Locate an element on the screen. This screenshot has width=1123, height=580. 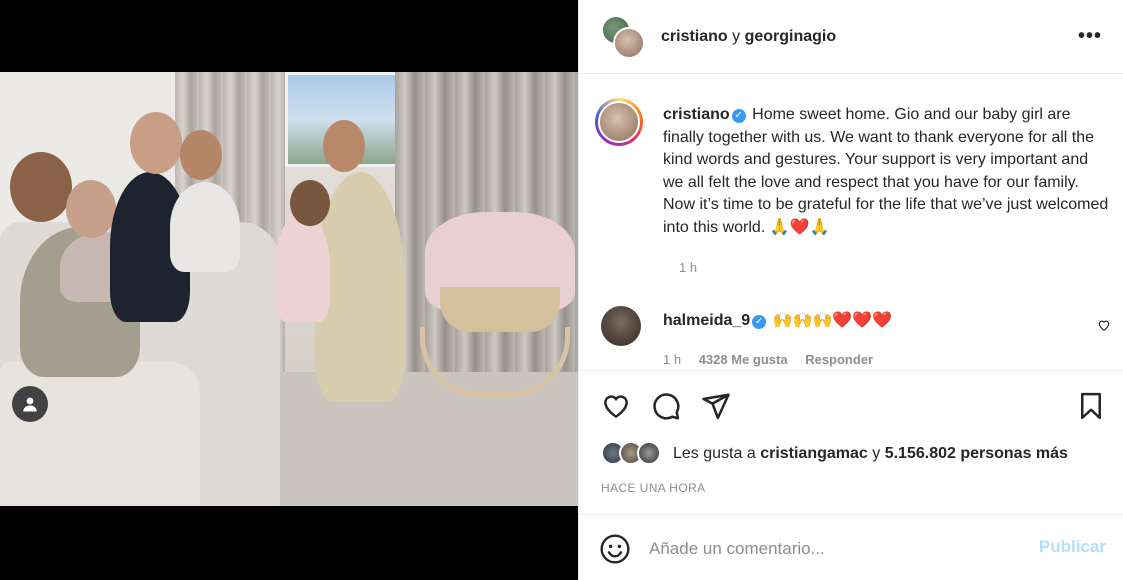
photo-head-man is located at coordinates (344, 146).